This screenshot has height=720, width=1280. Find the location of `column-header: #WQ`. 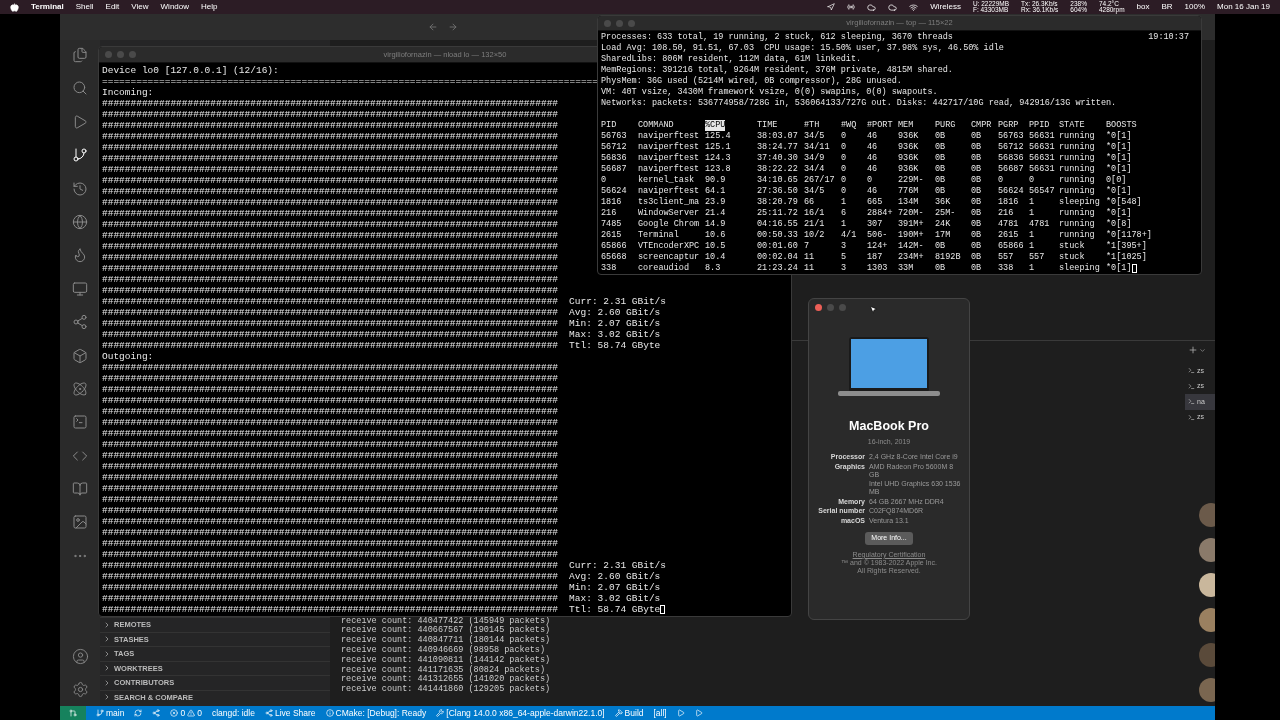

column-header: #WQ is located at coordinates (849, 125).